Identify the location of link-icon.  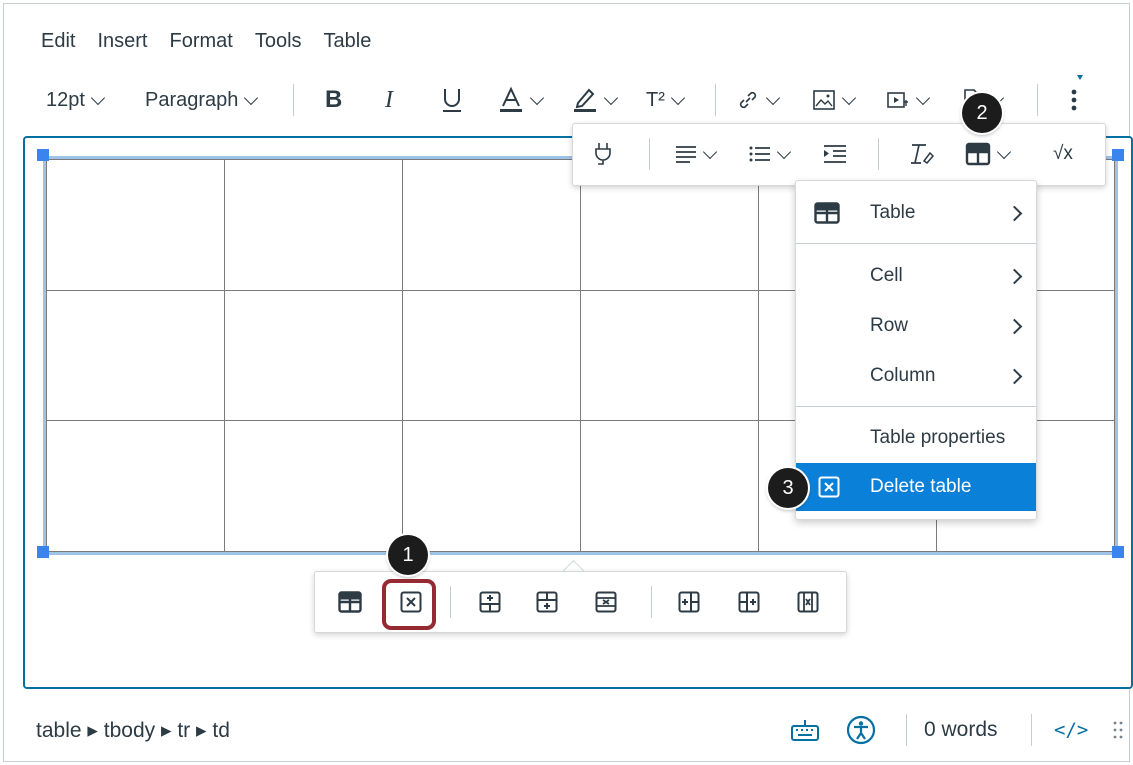
(748, 100).